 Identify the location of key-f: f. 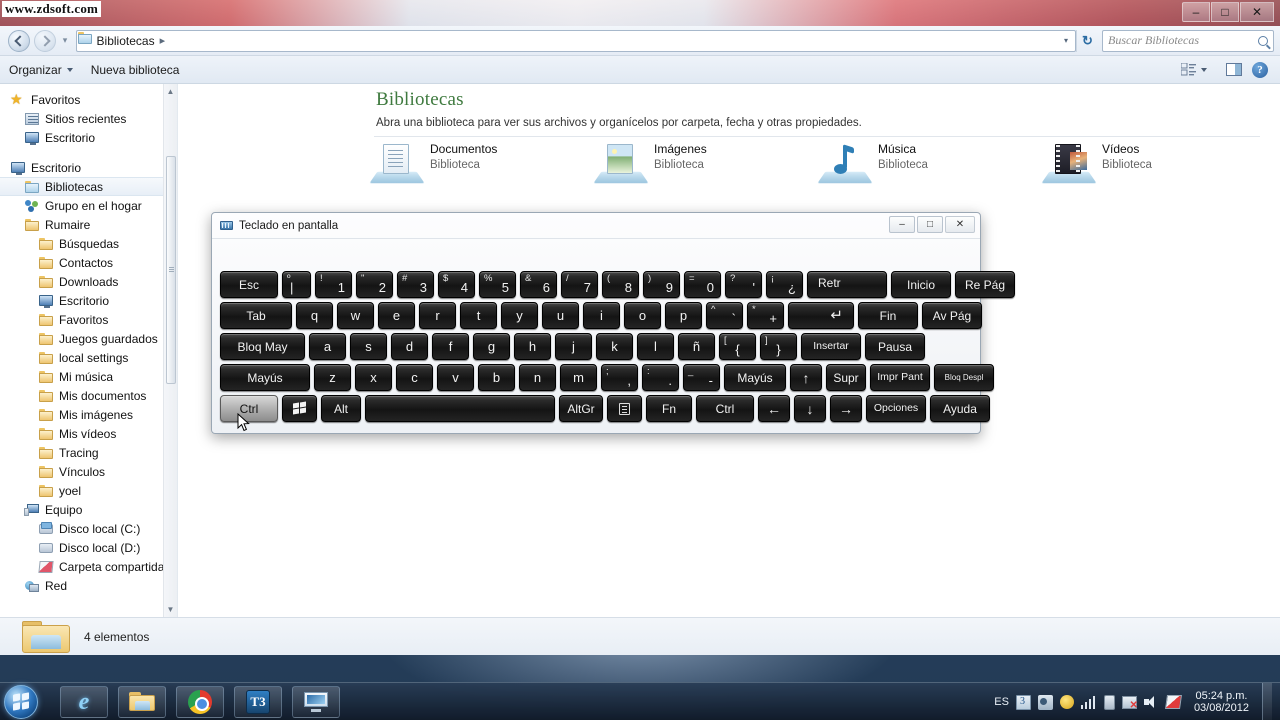
(450, 346).